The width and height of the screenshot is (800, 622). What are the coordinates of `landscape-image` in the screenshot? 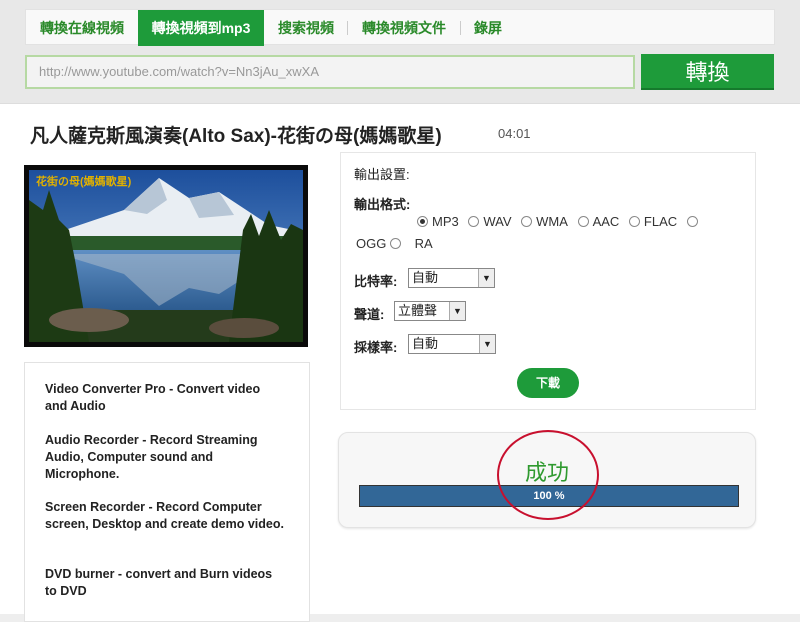 It's located at (166, 256).